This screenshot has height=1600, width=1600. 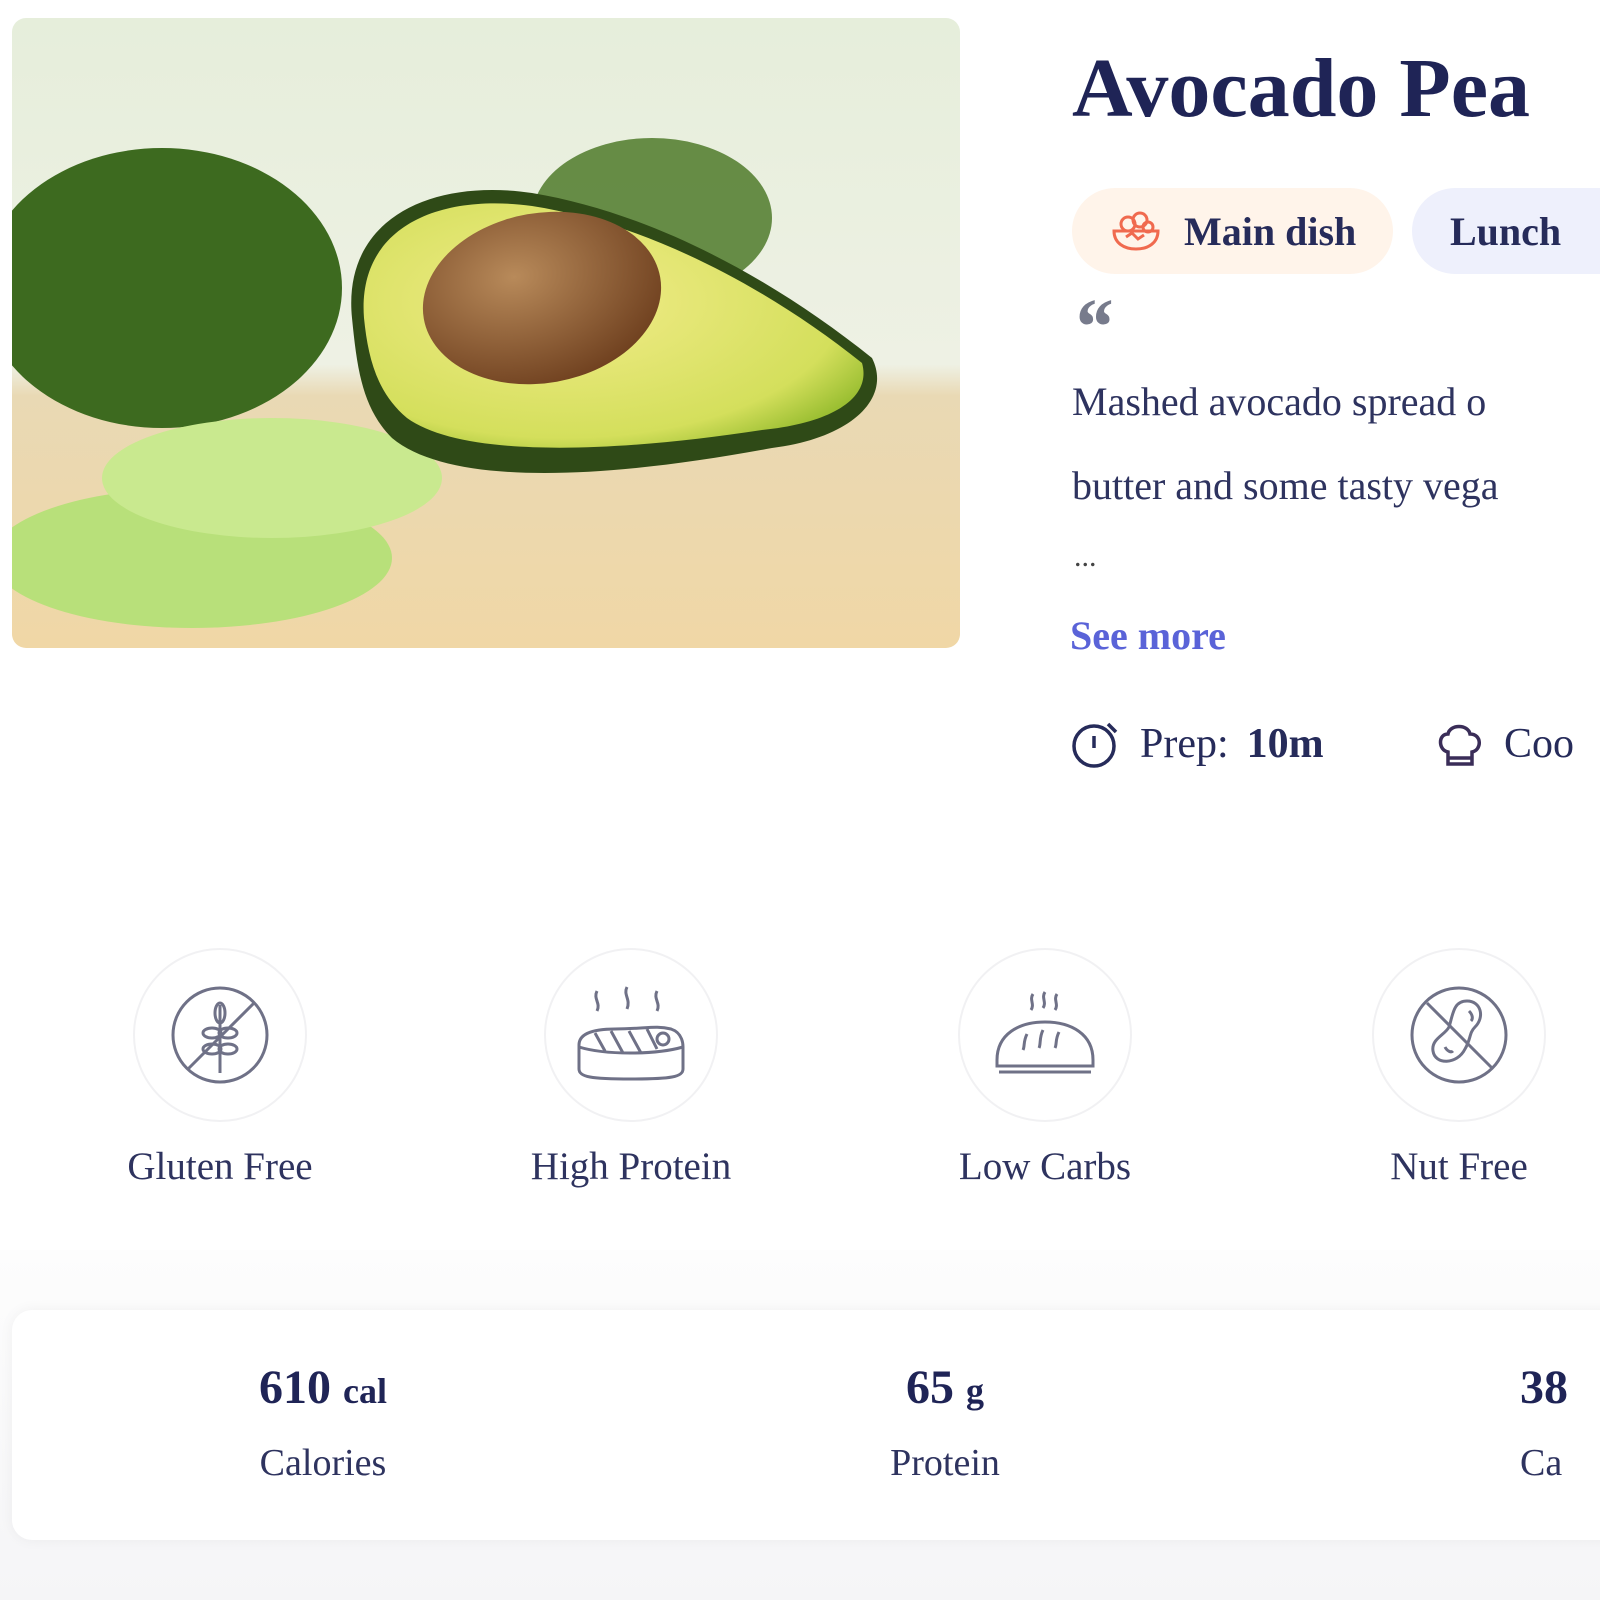 What do you see at coordinates (220, 1166) in the screenshot?
I see `diet-label: Gluten Free` at bounding box center [220, 1166].